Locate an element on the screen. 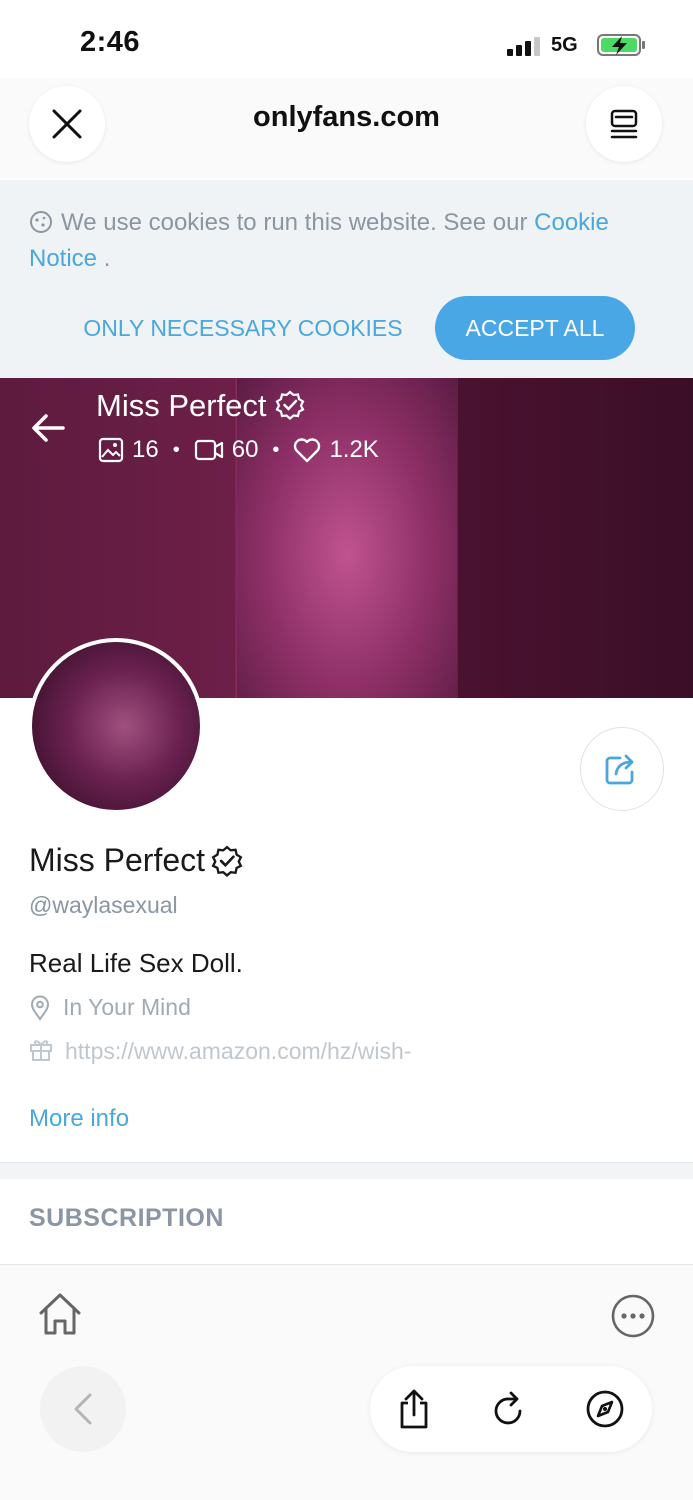  share-button is located at coordinates (414, 1409).